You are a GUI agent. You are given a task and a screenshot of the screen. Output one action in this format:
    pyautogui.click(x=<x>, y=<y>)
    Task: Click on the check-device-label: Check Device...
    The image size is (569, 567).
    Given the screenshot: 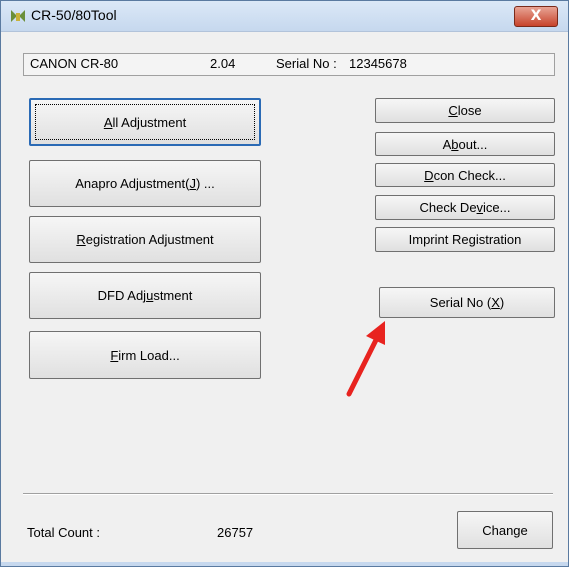 What is the action you would take?
    pyautogui.click(x=465, y=207)
    